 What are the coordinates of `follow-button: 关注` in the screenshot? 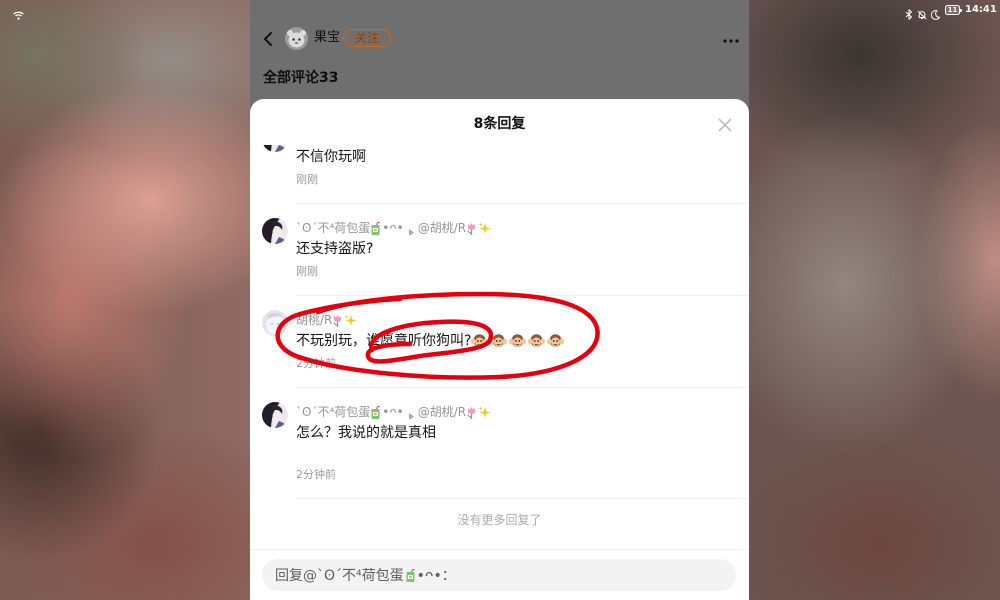 It's located at (367, 38).